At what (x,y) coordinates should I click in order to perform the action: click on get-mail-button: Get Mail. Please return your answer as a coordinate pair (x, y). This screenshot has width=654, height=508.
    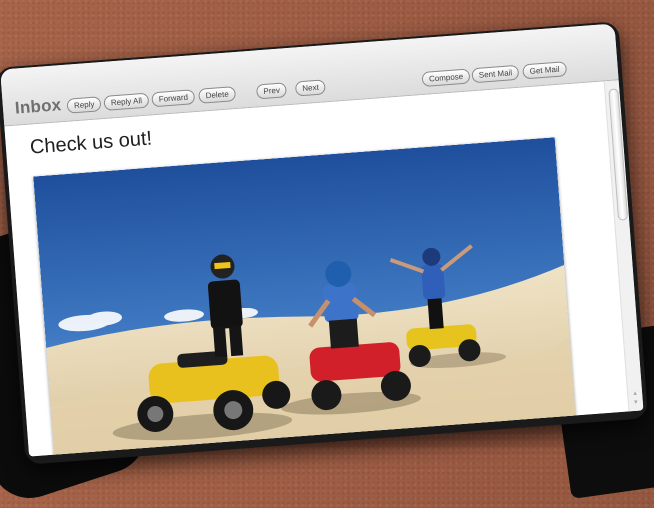
    Looking at the image, I should click on (544, 70).